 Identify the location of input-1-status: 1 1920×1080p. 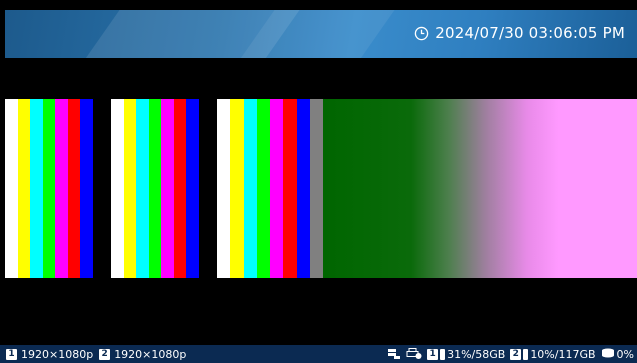
(49, 354).